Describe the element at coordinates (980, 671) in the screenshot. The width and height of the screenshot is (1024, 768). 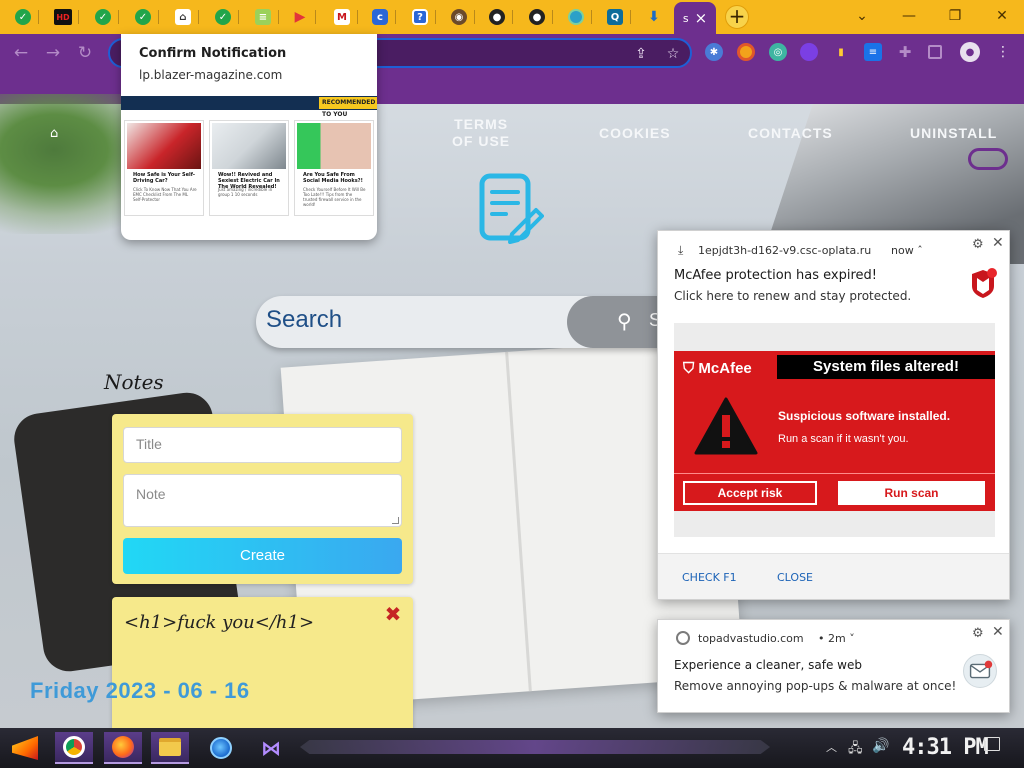
I see `mail-shield-icon` at that location.